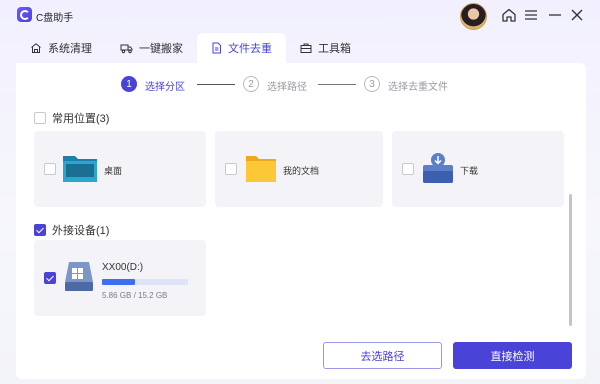 Image resolution: width=600 pixels, height=384 pixels. I want to click on section-common-checkbox, so click(40, 118).